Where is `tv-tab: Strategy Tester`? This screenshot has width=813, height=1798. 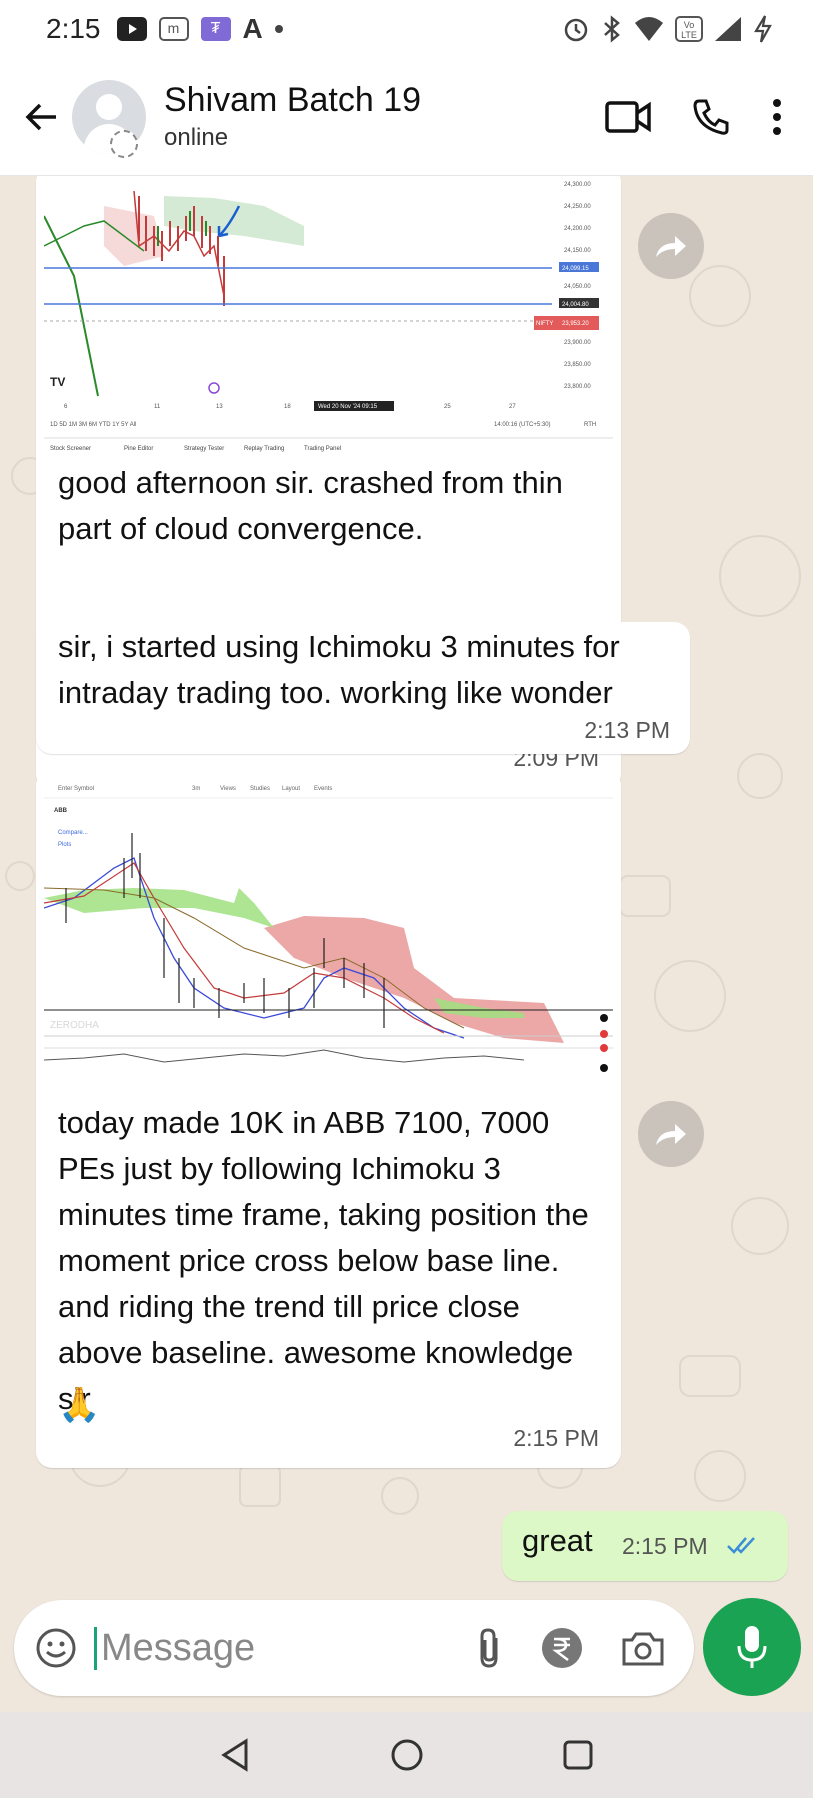 tv-tab: Strategy Tester is located at coordinates (204, 449).